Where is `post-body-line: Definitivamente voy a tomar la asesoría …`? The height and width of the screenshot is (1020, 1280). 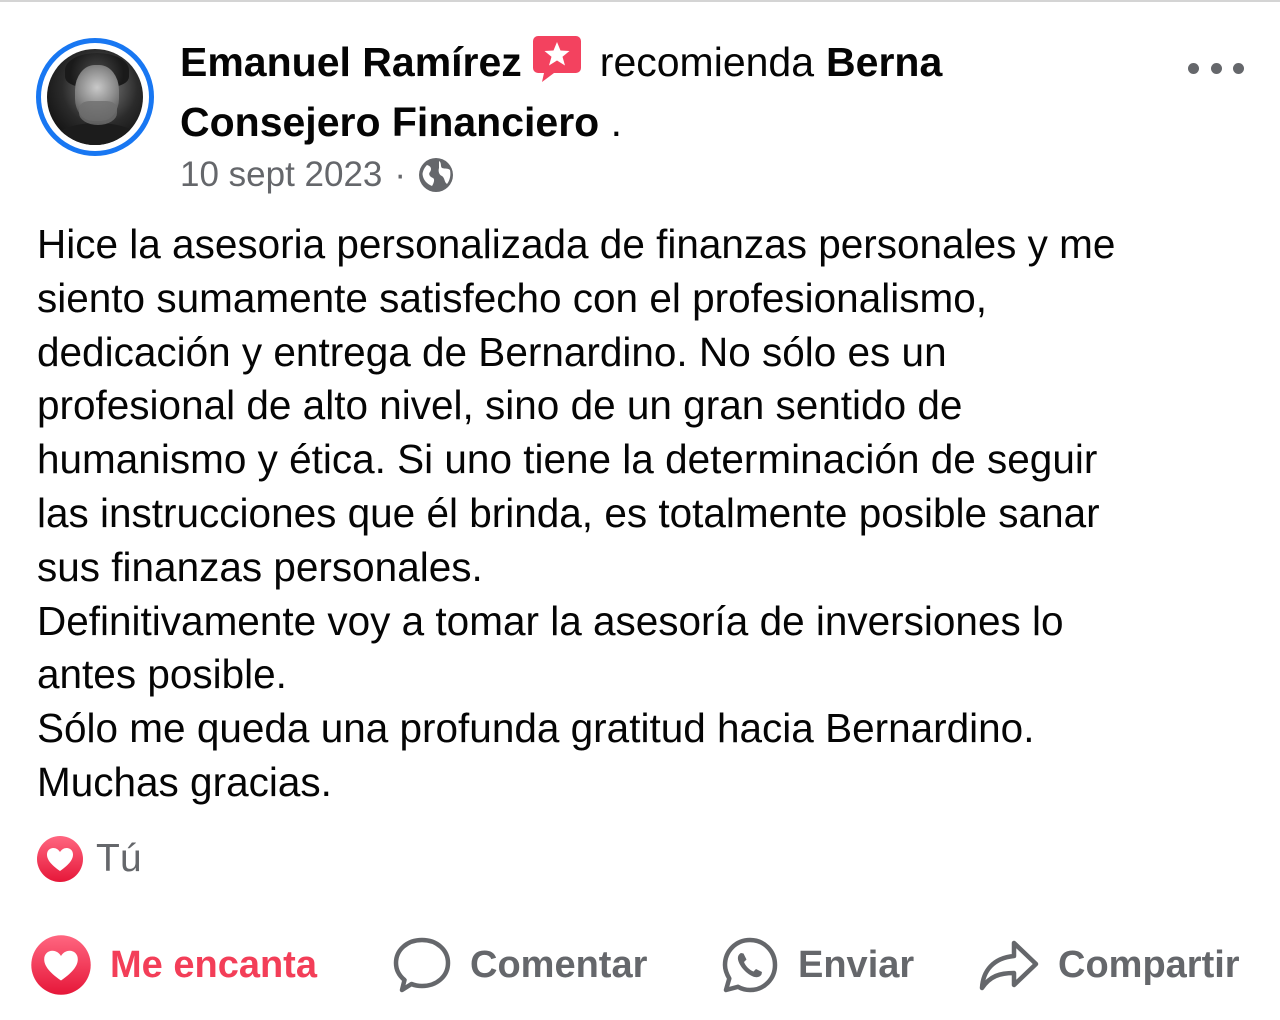 post-body-line: Definitivamente voy a tomar la asesoría … is located at coordinates (550, 620).